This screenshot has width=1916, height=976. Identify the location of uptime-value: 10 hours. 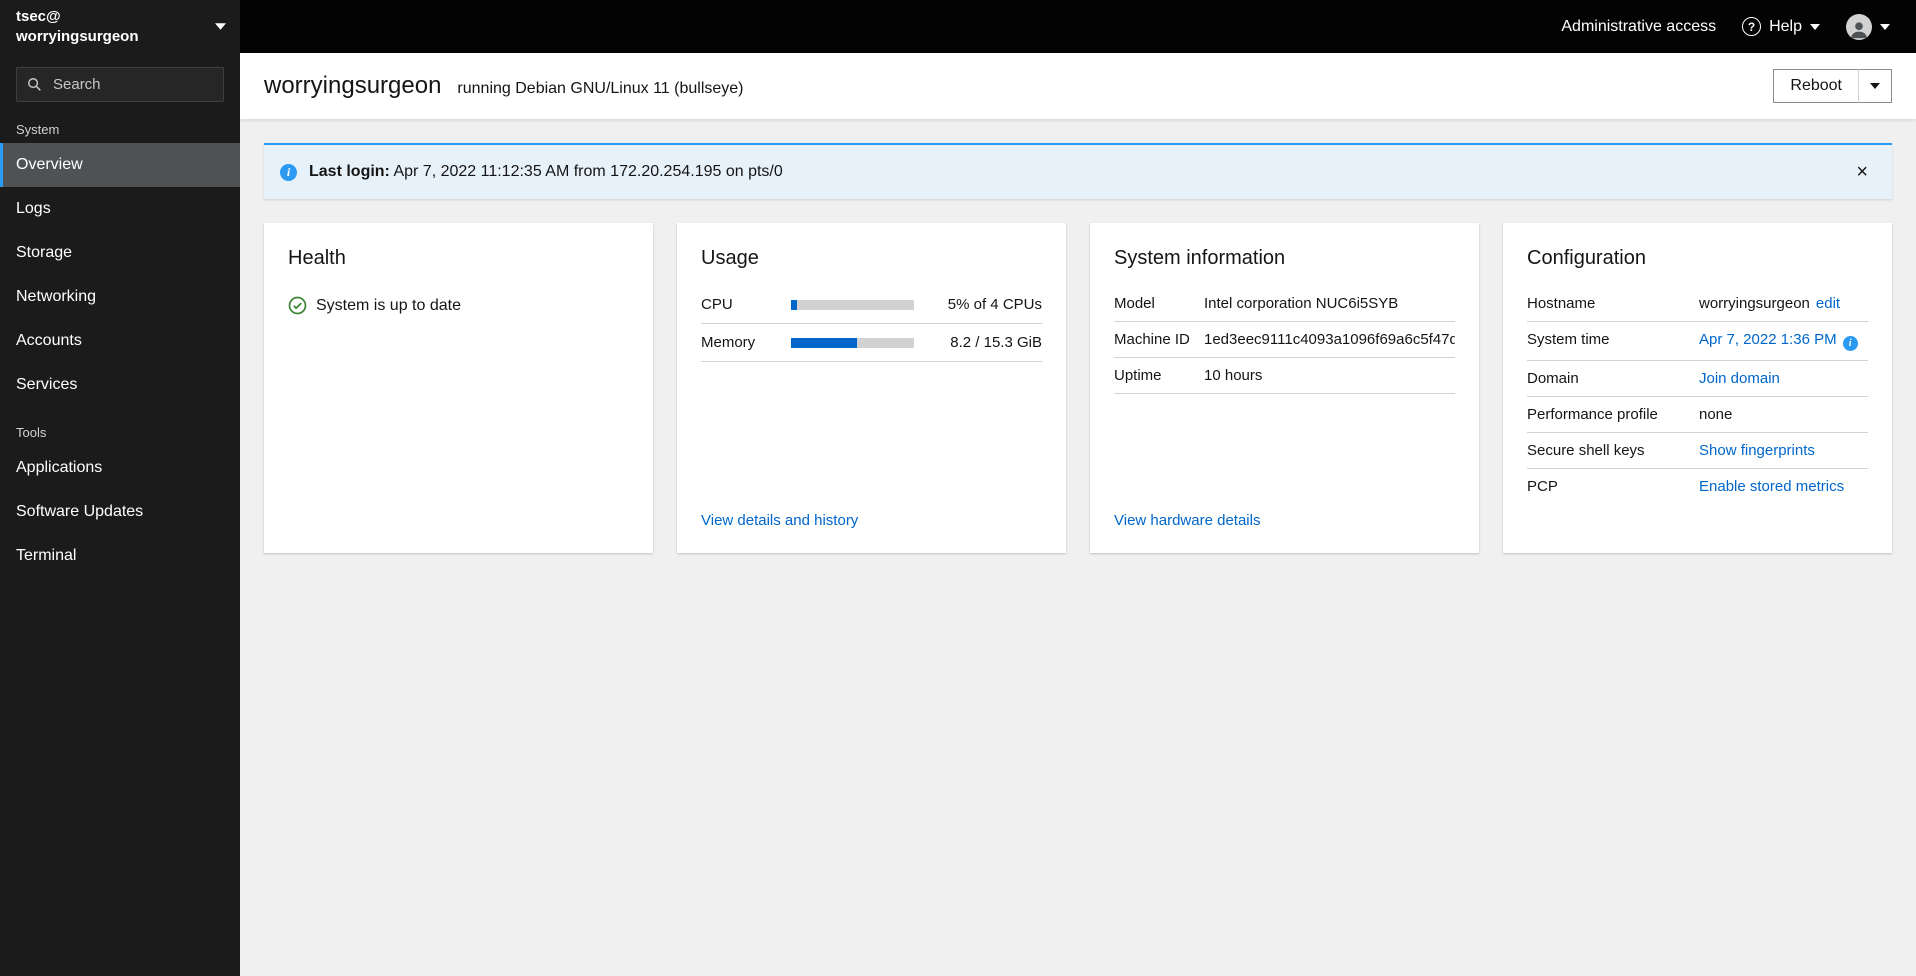
(1233, 375).